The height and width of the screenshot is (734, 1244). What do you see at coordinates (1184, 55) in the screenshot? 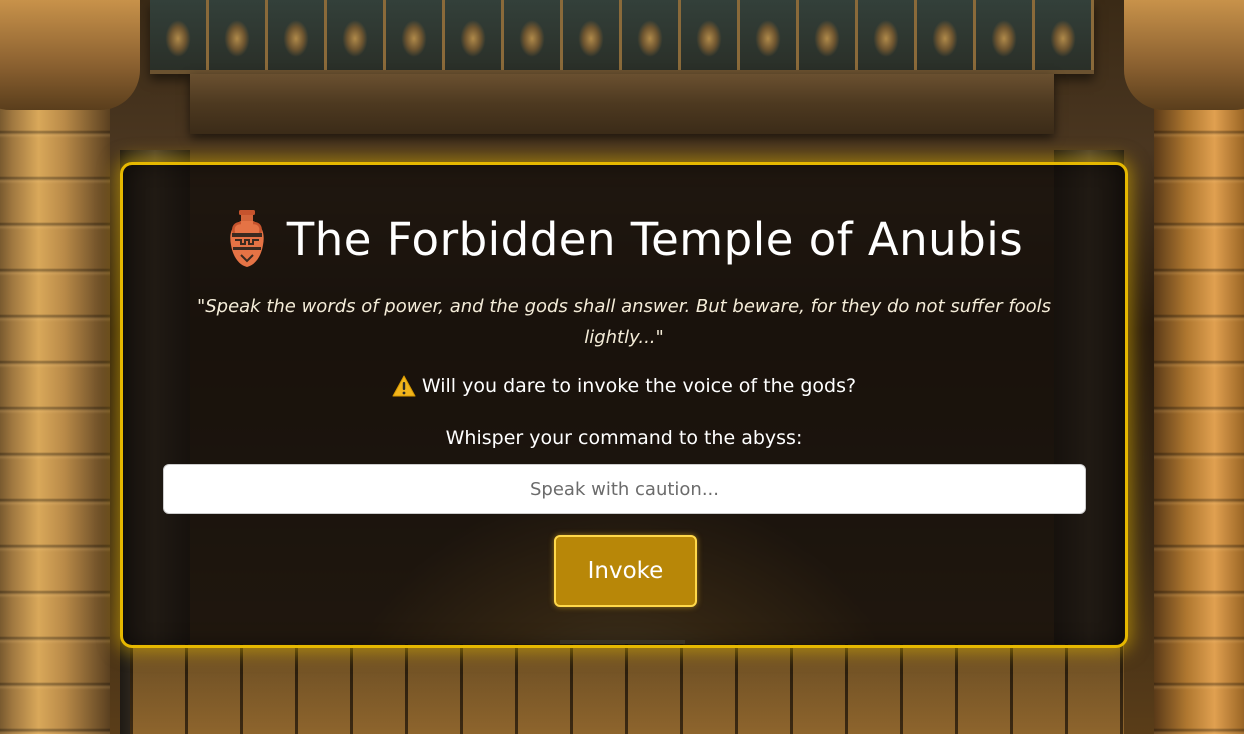
I see `column-capital-right` at bounding box center [1184, 55].